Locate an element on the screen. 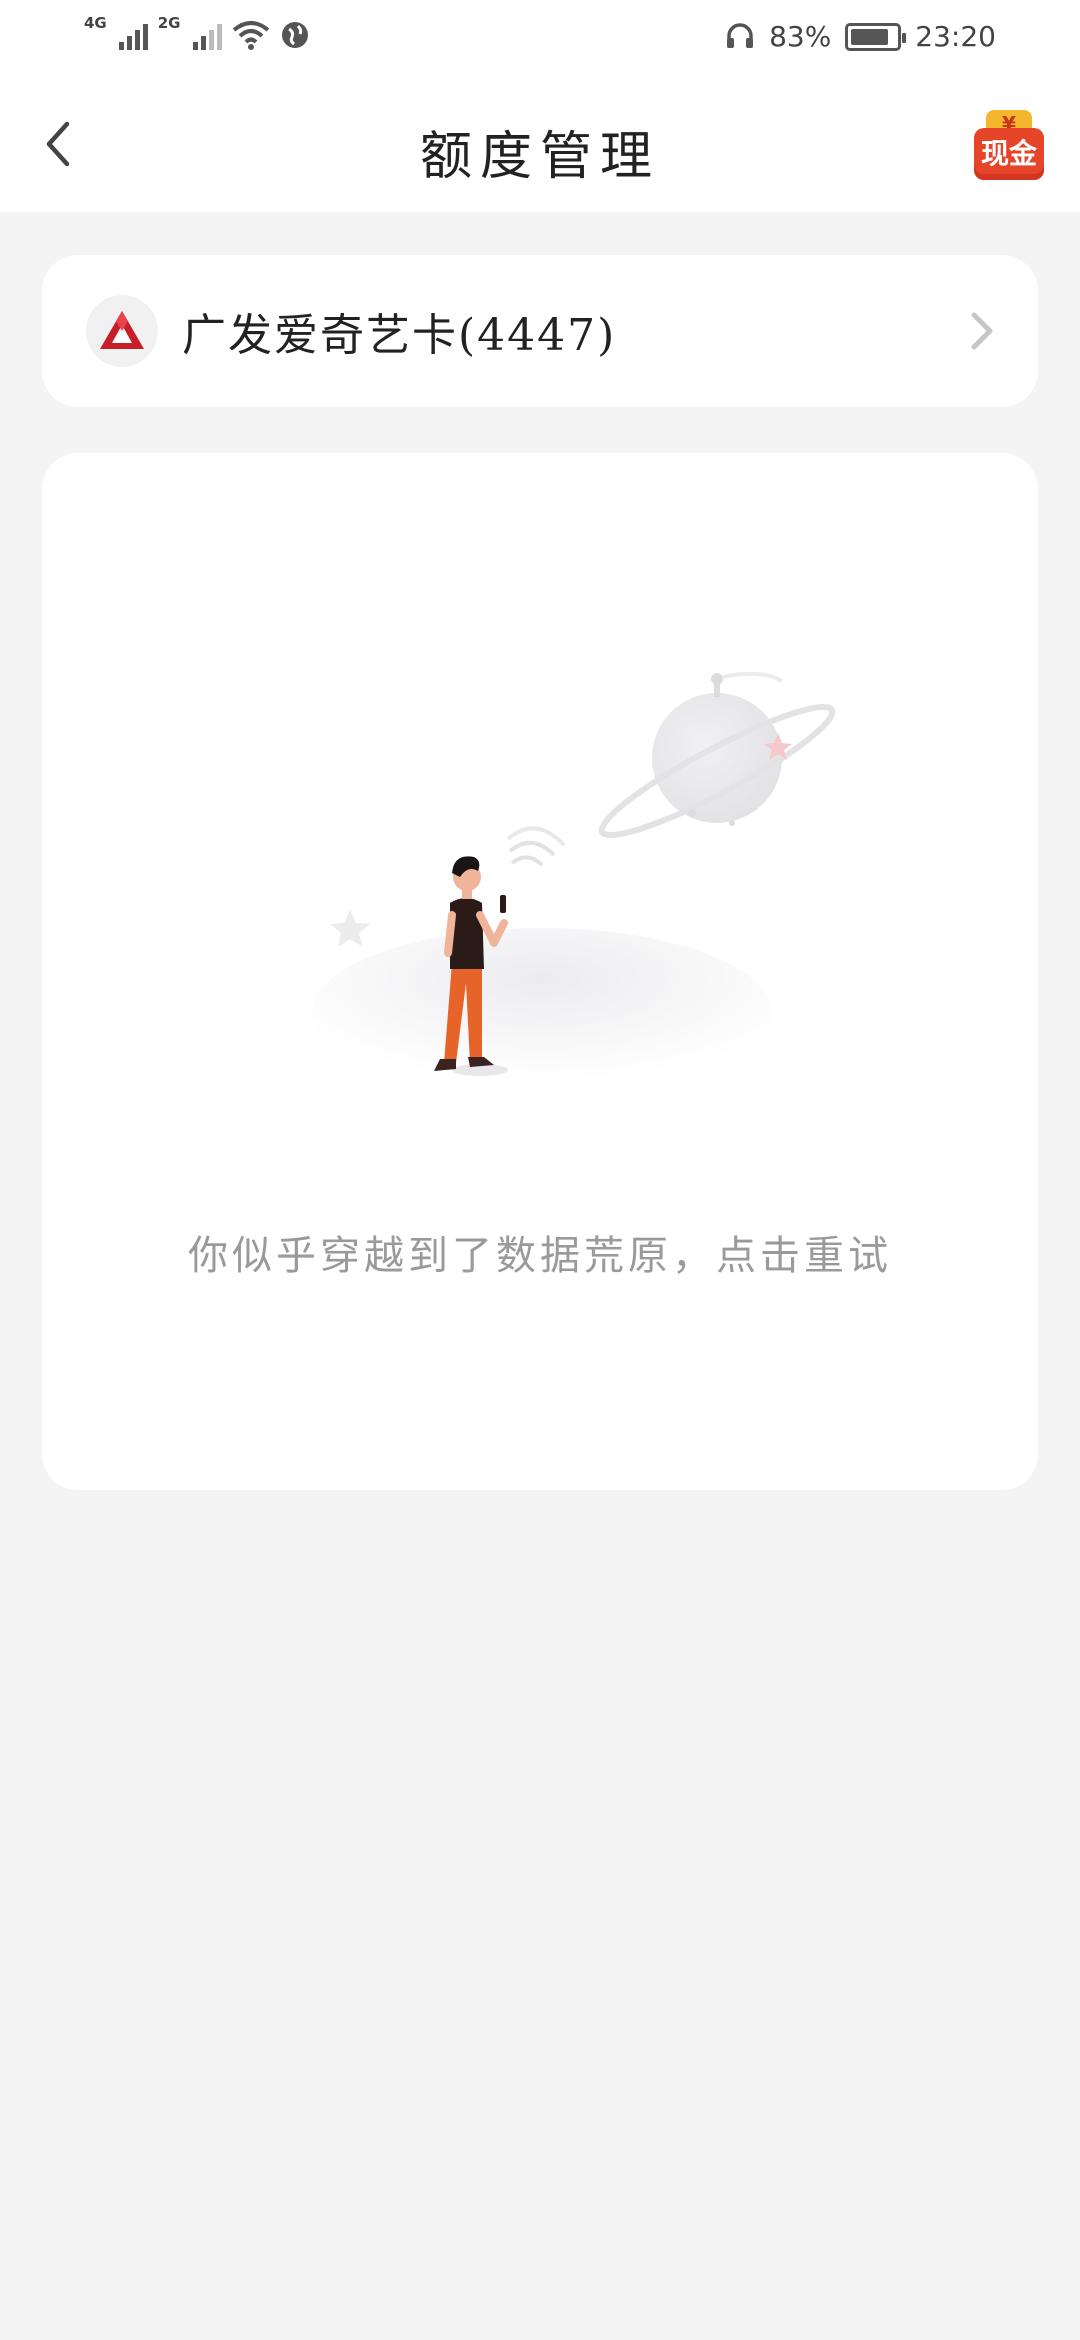 The image size is (1080, 2340). clock: 23:20 is located at coordinates (955, 36).